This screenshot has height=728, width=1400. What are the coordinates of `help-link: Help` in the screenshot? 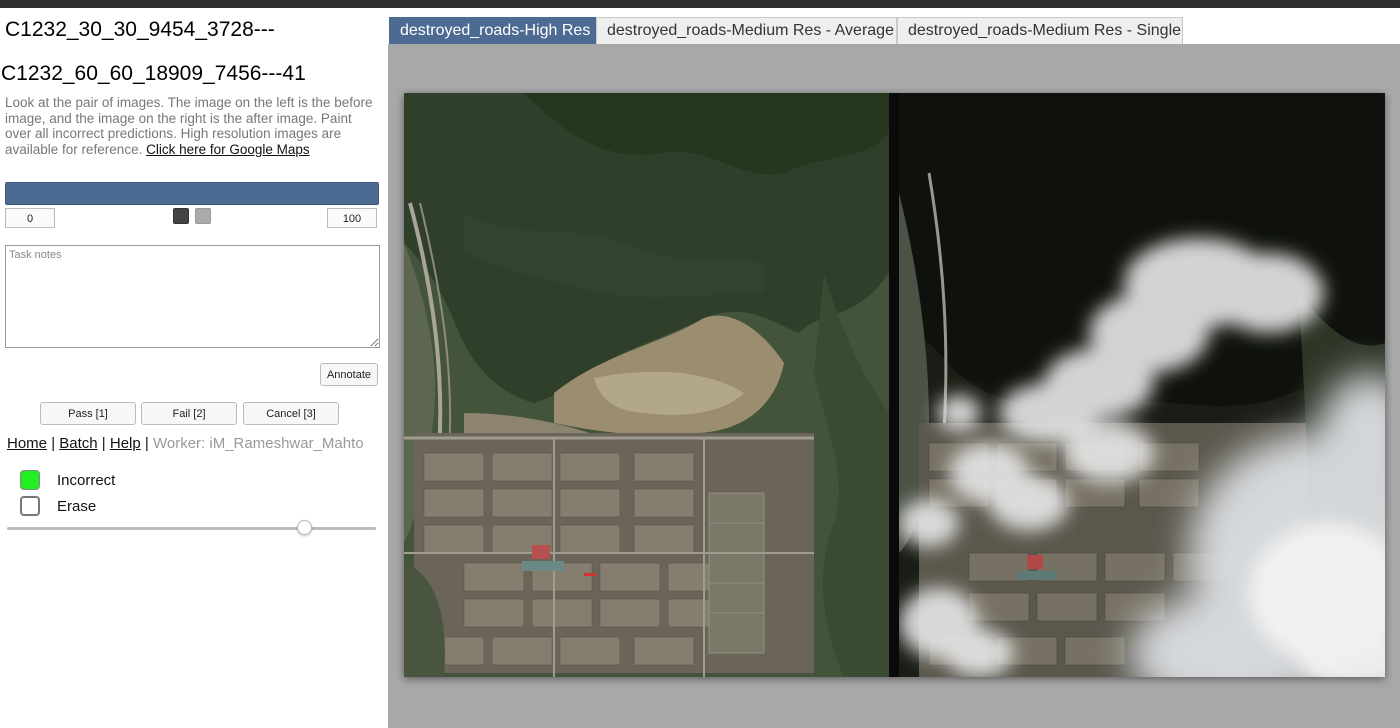 It's located at (125, 443).